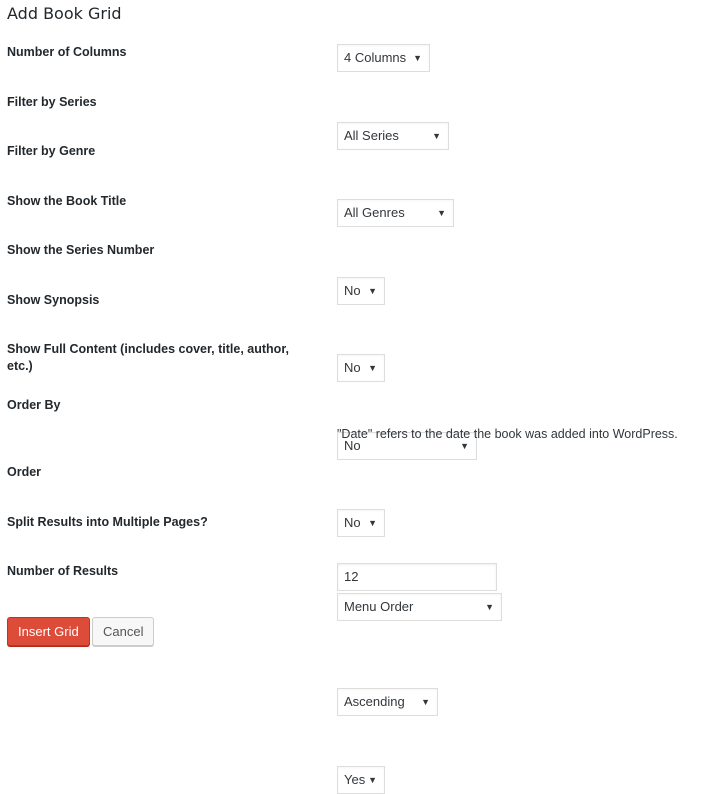 The image size is (701, 794). What do you see at coordinates (24, 472) in the screenshot?
I see `label-order: Order` at bounding box center [24, 472].